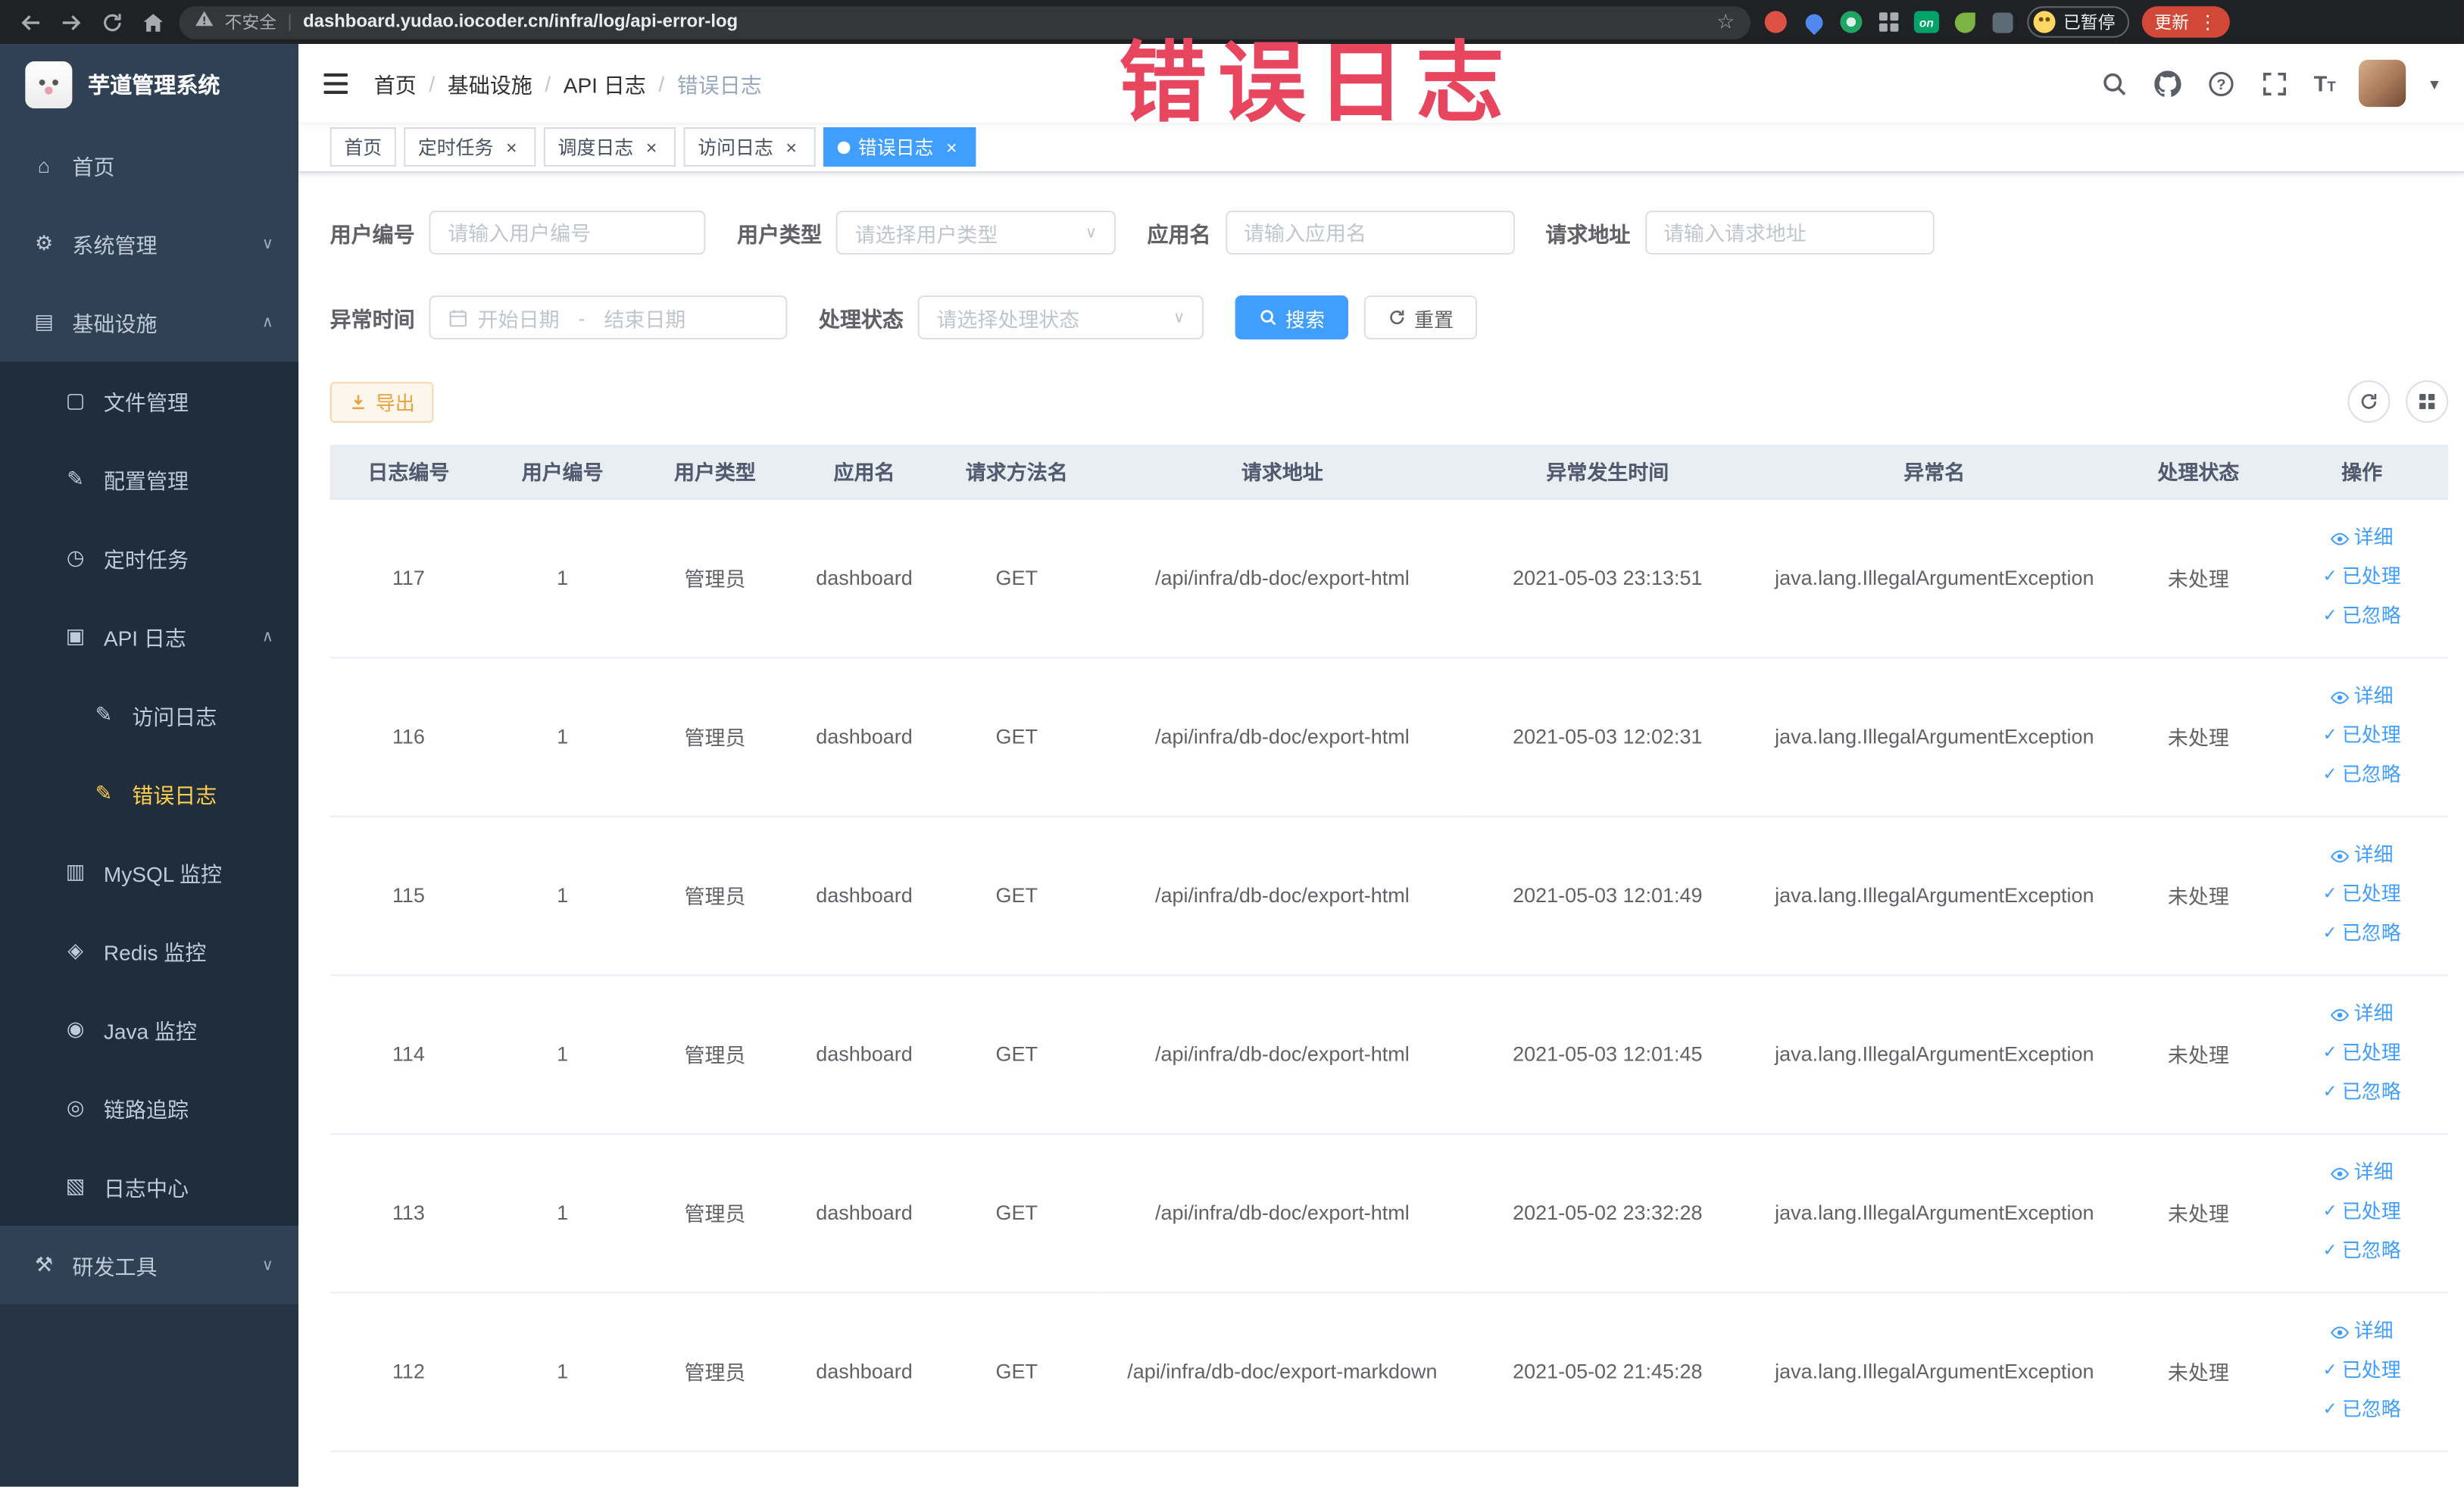 This screenshot has height=1487, width=2464. Describe the element at coordinates (1964, 21) in the screenshot. I see `extension-leaf-icon` at that location.